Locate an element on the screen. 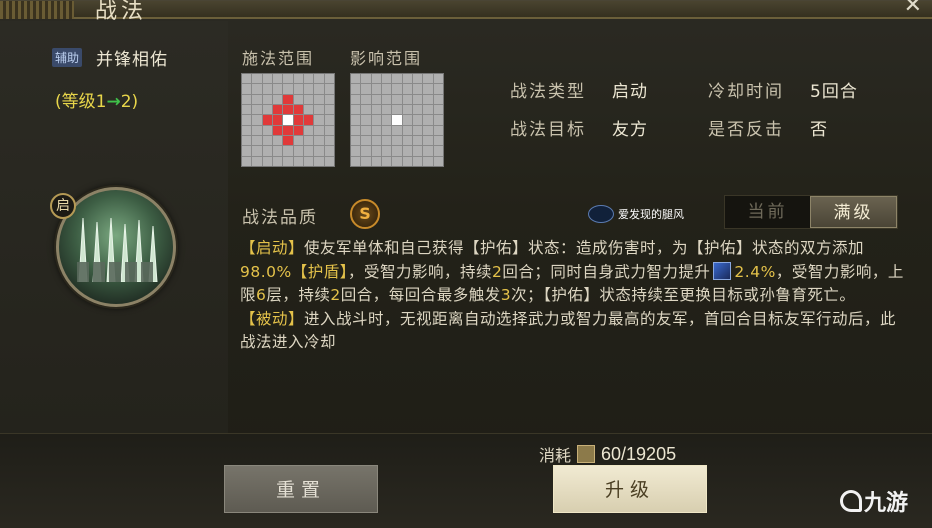  intellect-icon is located at coordinates (722, 270).